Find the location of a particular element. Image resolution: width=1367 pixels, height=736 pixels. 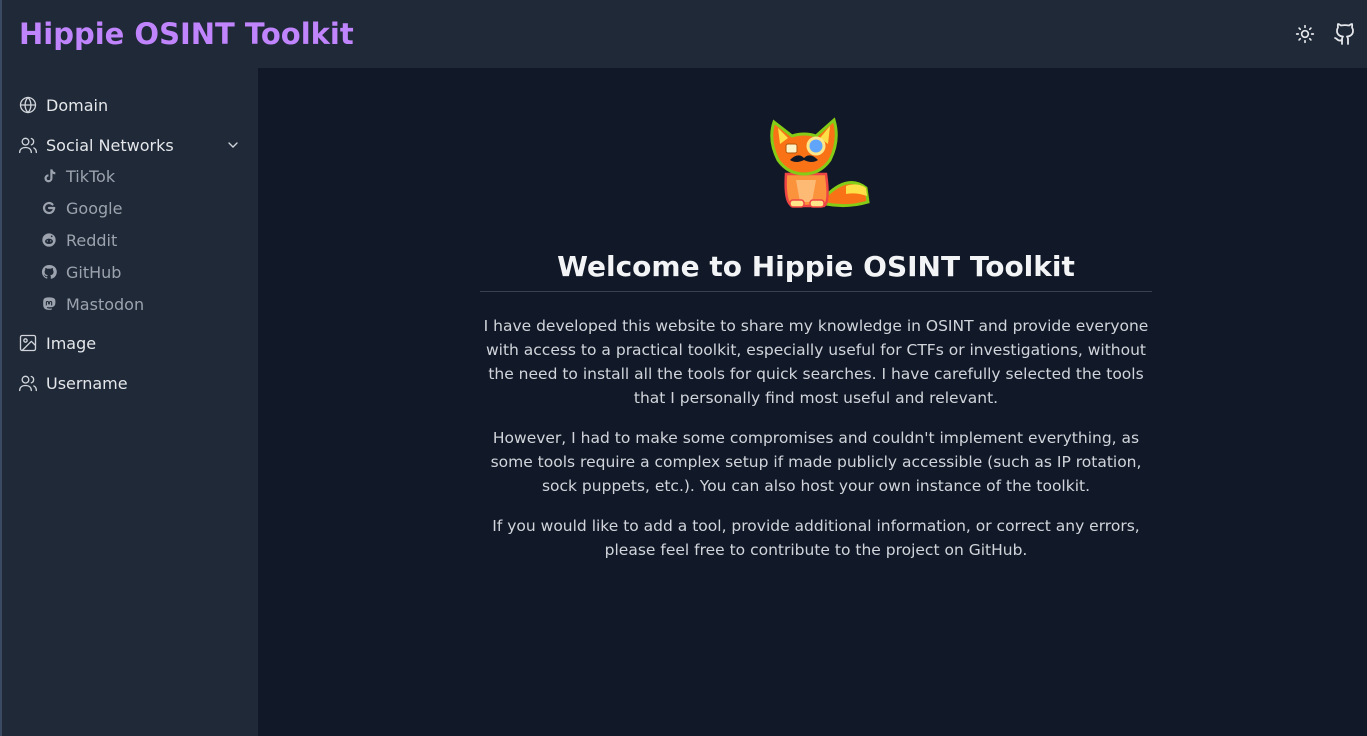

sidebar-item-github: GitHub is located at coordinates (141, 272).